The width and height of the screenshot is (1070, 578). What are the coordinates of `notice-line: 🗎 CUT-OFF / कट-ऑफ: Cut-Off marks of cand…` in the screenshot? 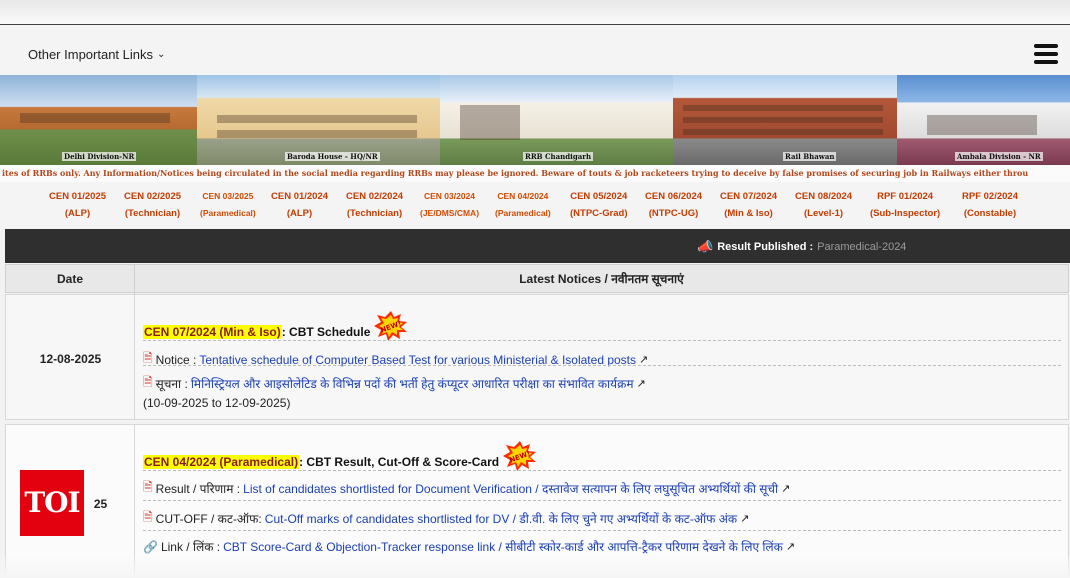 It's located at (446, 518).